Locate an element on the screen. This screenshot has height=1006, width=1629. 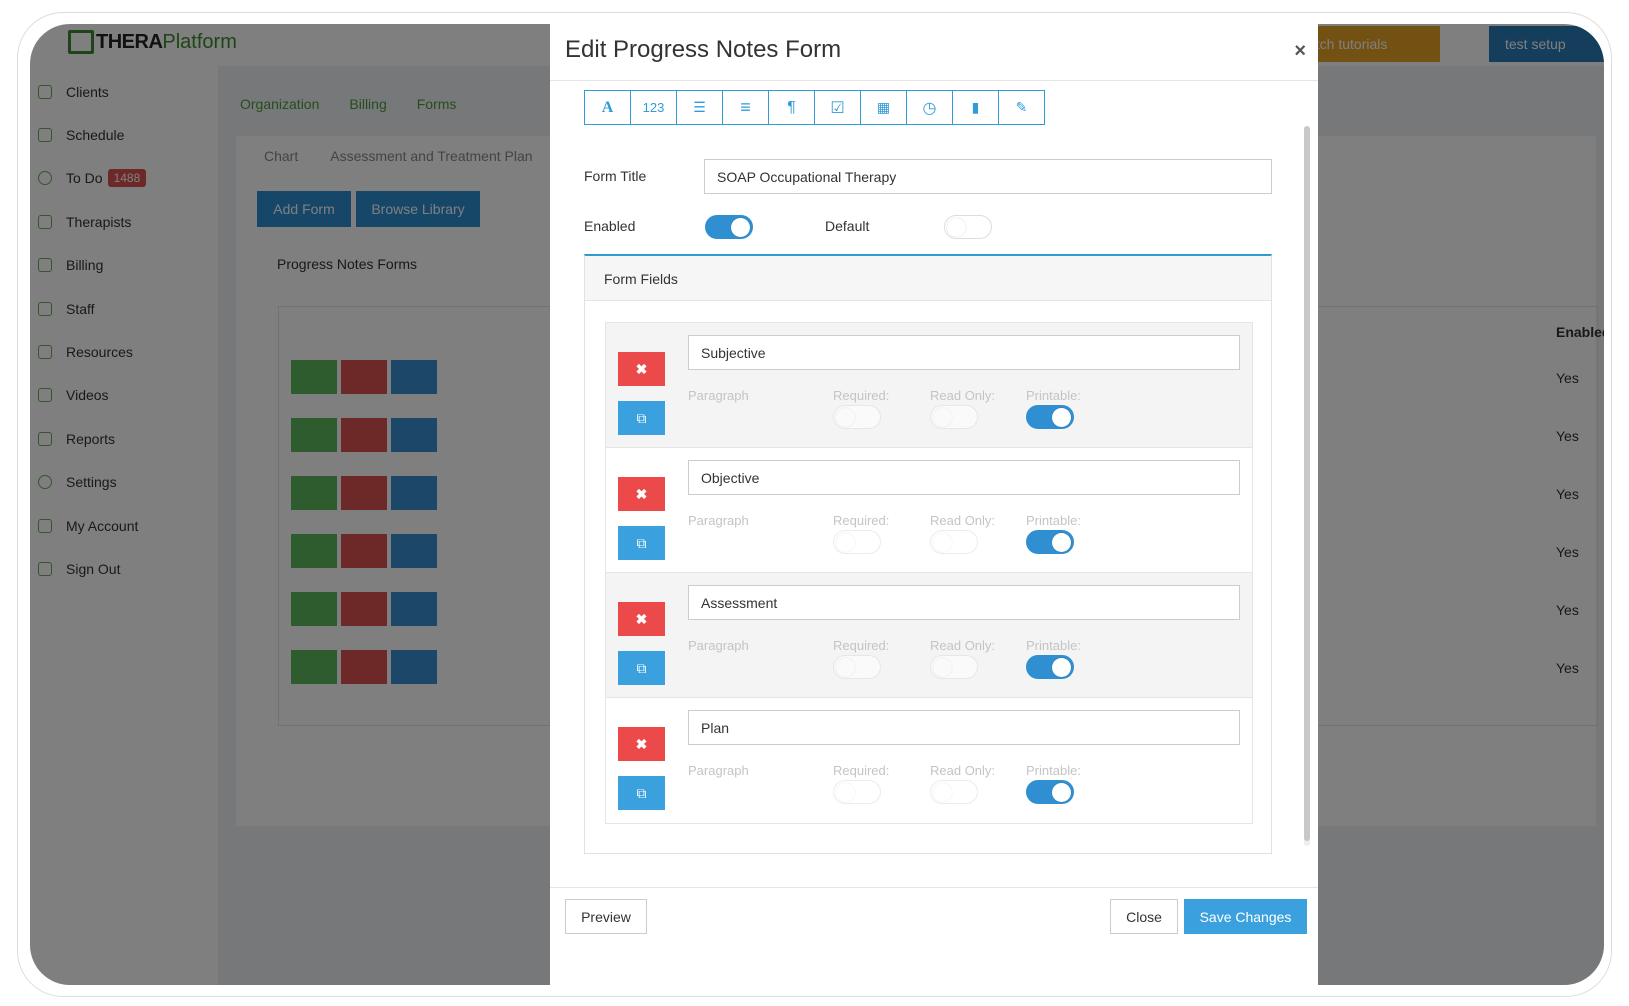
header-divider is located at coordinates (934, 80).